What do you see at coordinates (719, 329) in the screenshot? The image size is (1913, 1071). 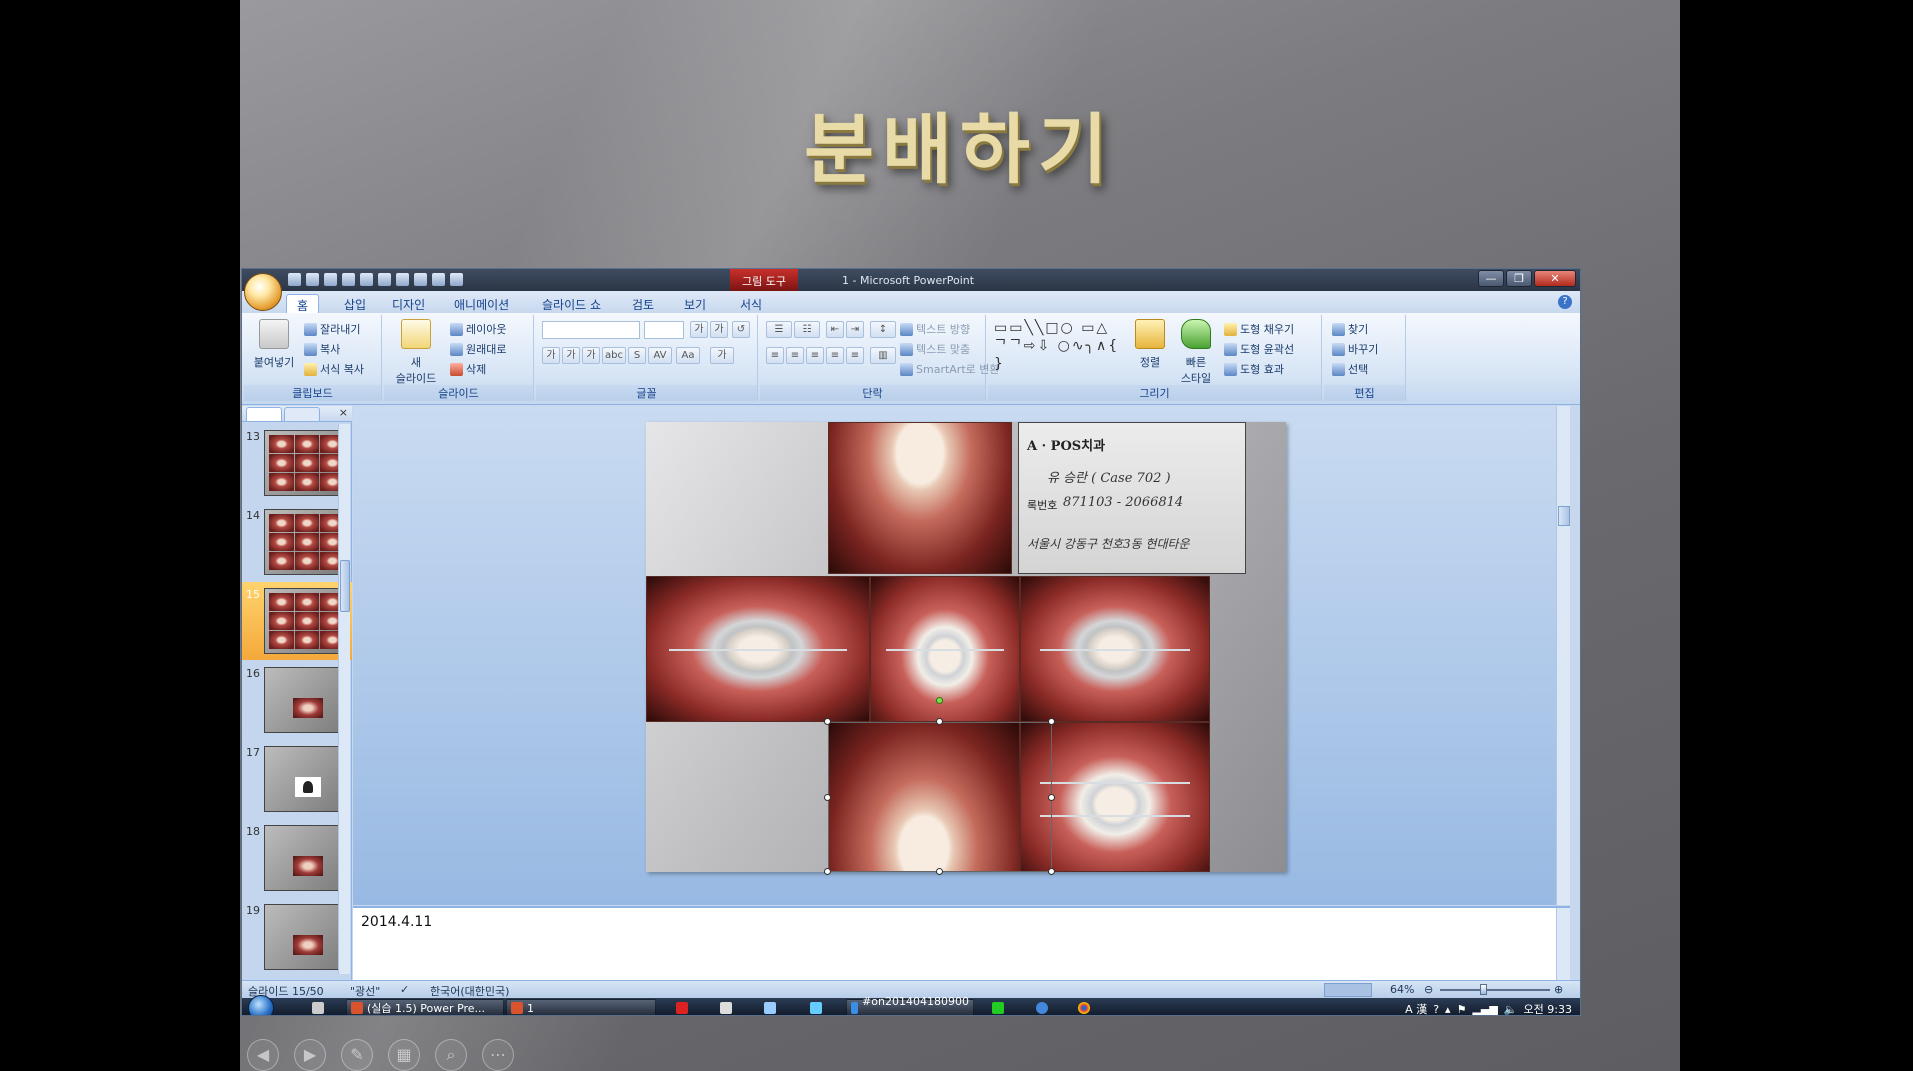 I see `shrink-font-button: 가` at bounding box center [719, 329].